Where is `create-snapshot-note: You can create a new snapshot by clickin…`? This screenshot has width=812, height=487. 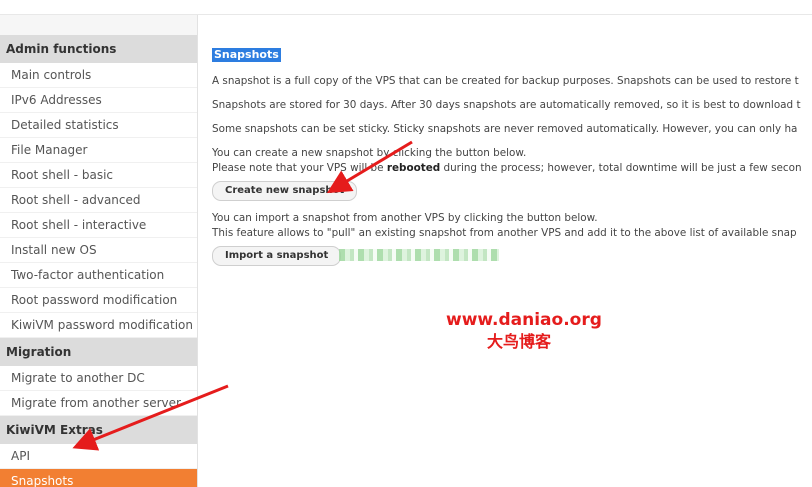 create-snapshot-note: You can create a new snapshot by clickin… is located at coordinates (512, 161).